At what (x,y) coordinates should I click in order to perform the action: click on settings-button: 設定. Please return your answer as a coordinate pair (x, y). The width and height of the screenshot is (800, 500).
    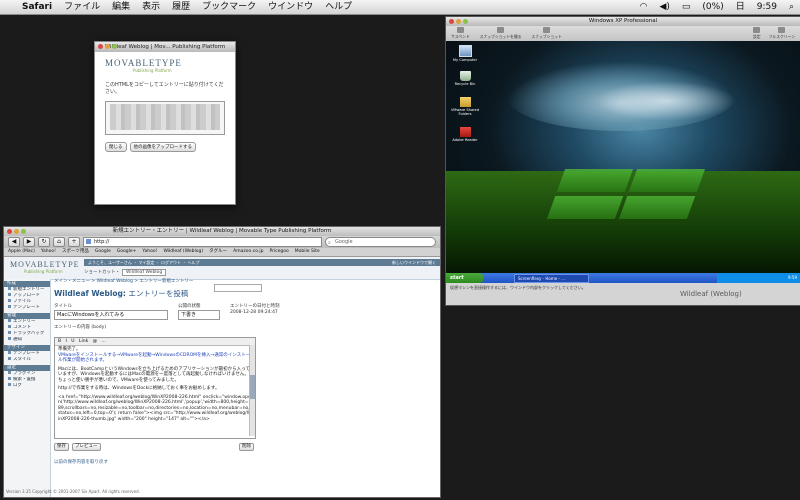
    Looking at the image, I should click on (757, 33).